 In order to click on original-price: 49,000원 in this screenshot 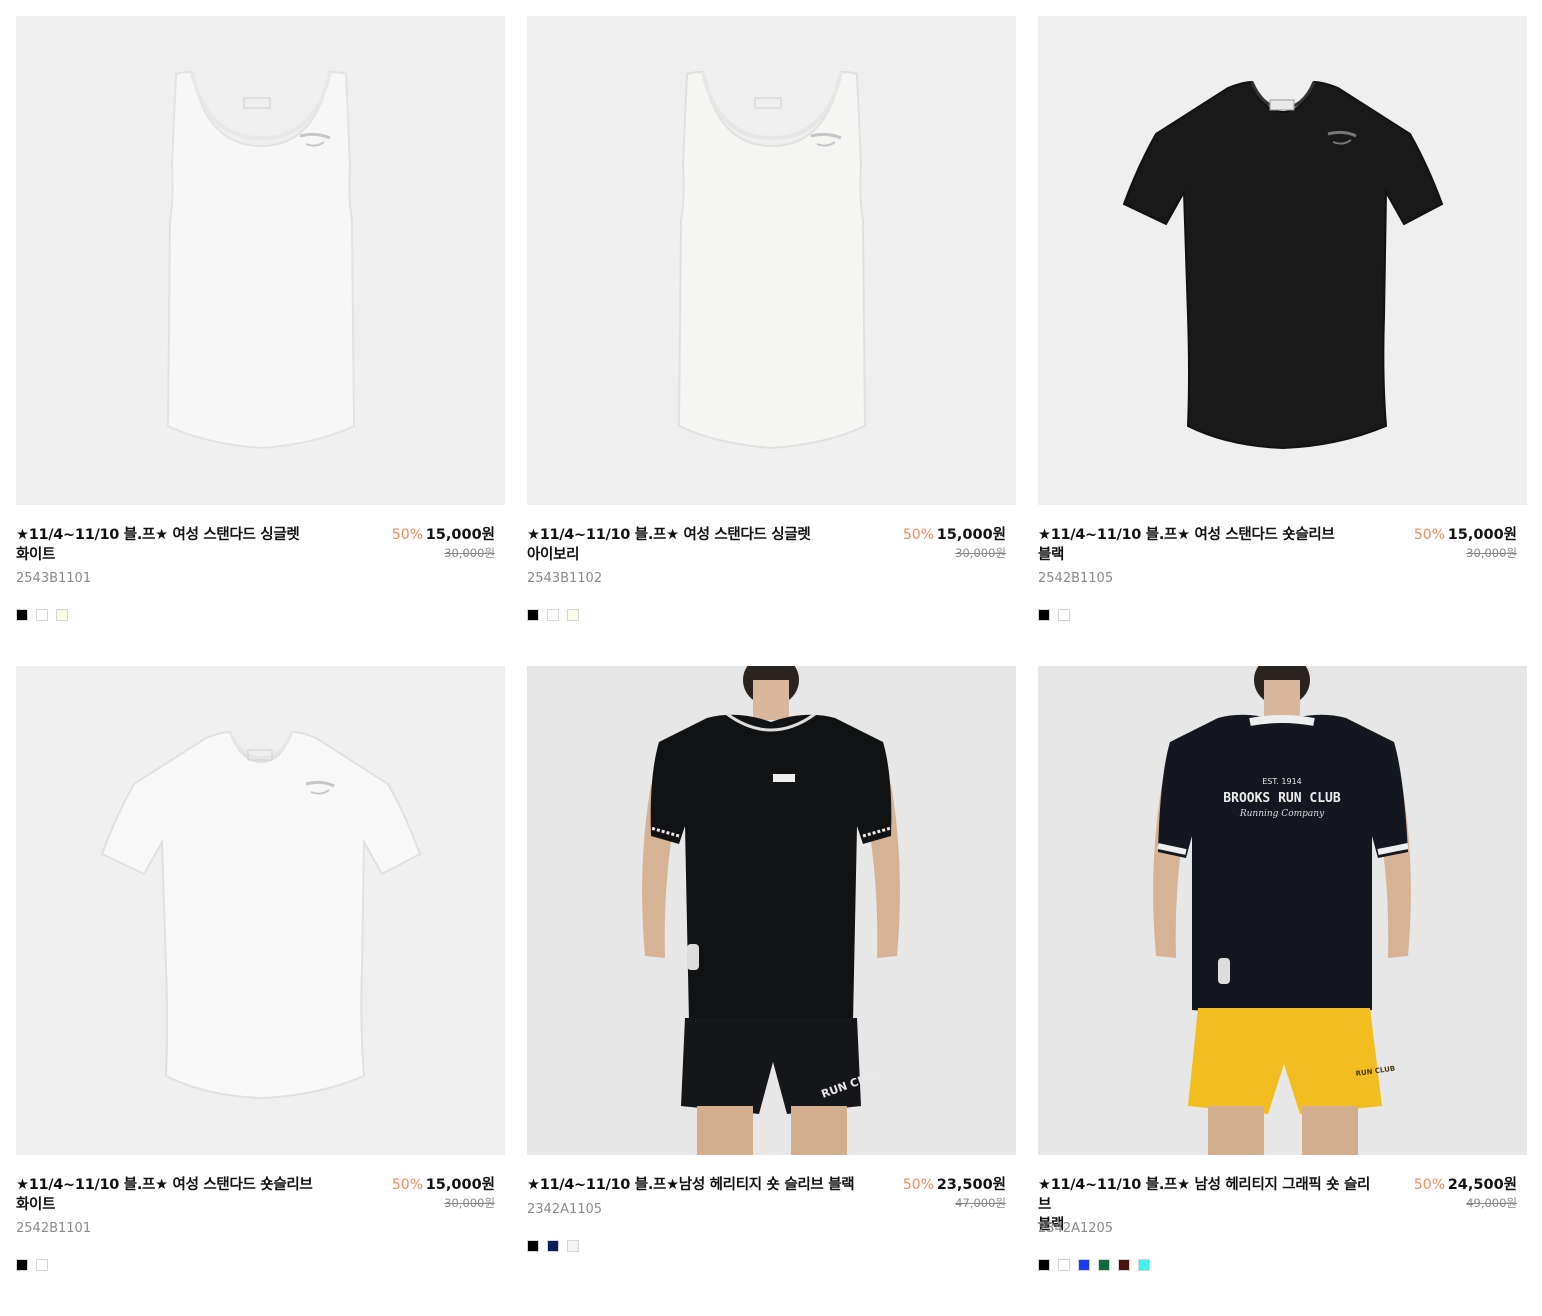, I will do `click(1491, 1203)`.